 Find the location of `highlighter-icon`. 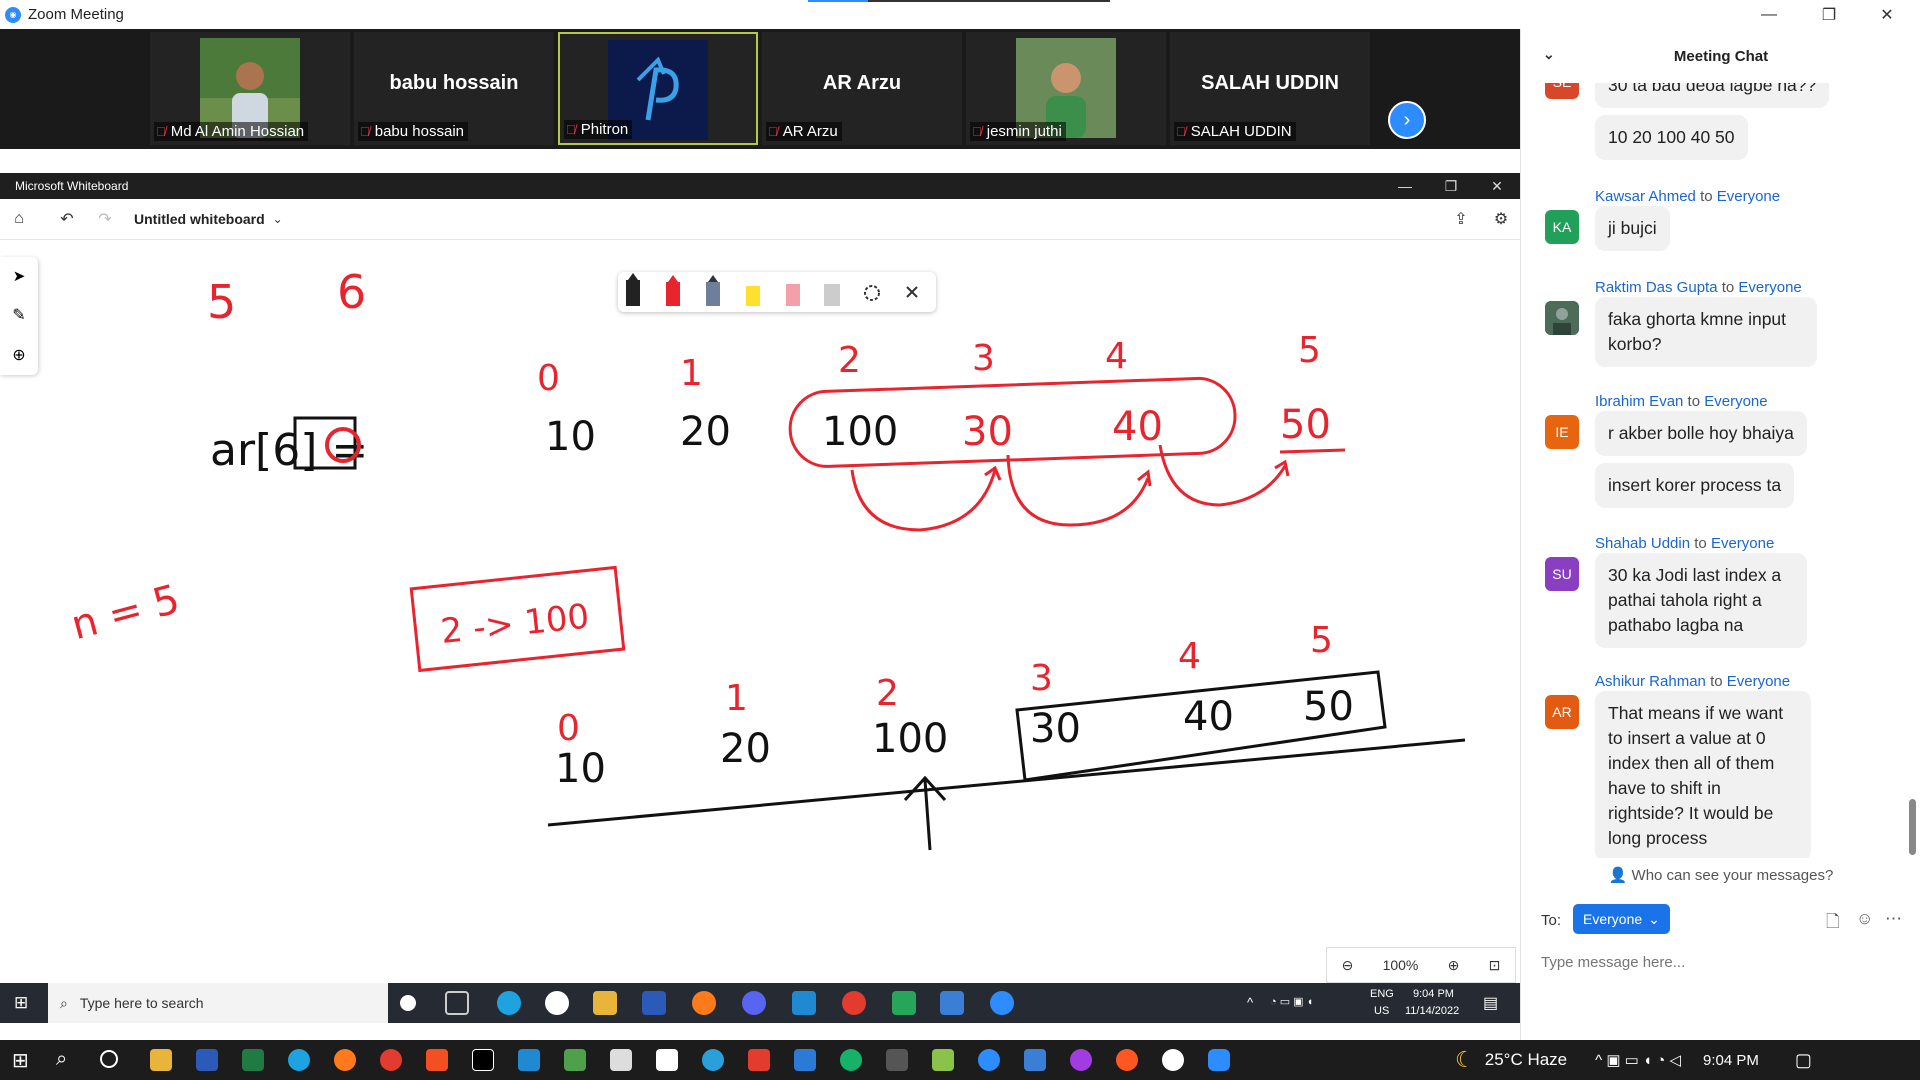

highlighter-icon is located at coordinates (753, 296).